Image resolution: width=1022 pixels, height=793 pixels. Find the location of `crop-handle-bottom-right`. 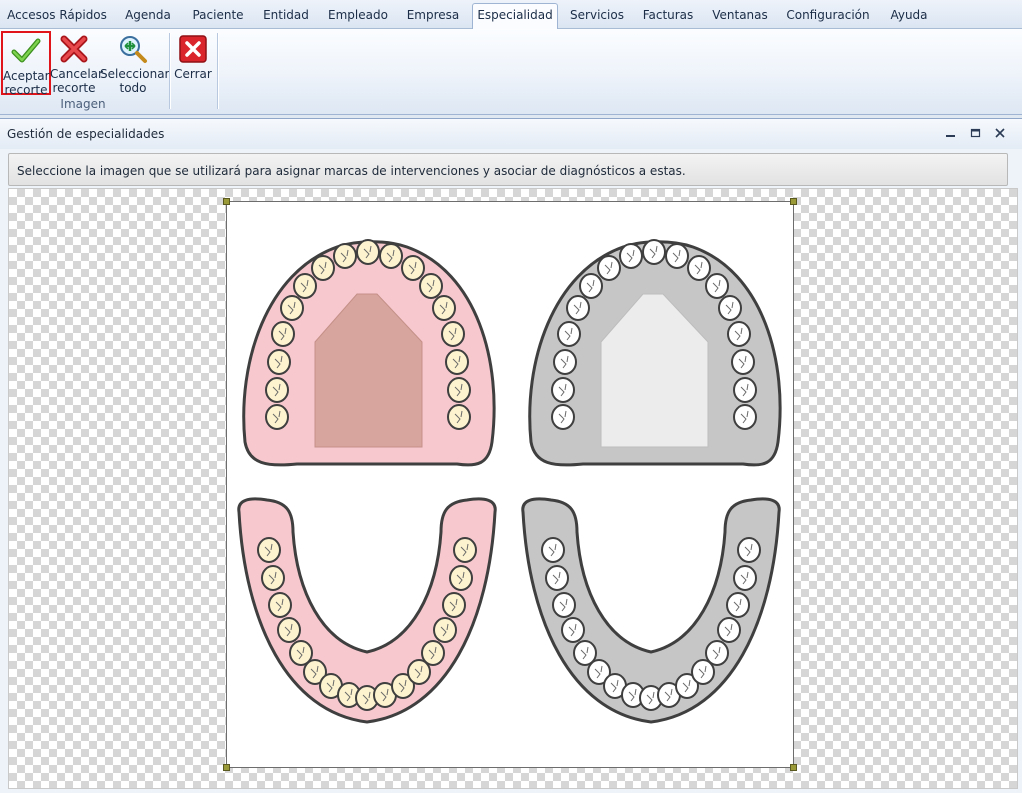

crop-handle-bottom-right is located at coordinates (793, 767).